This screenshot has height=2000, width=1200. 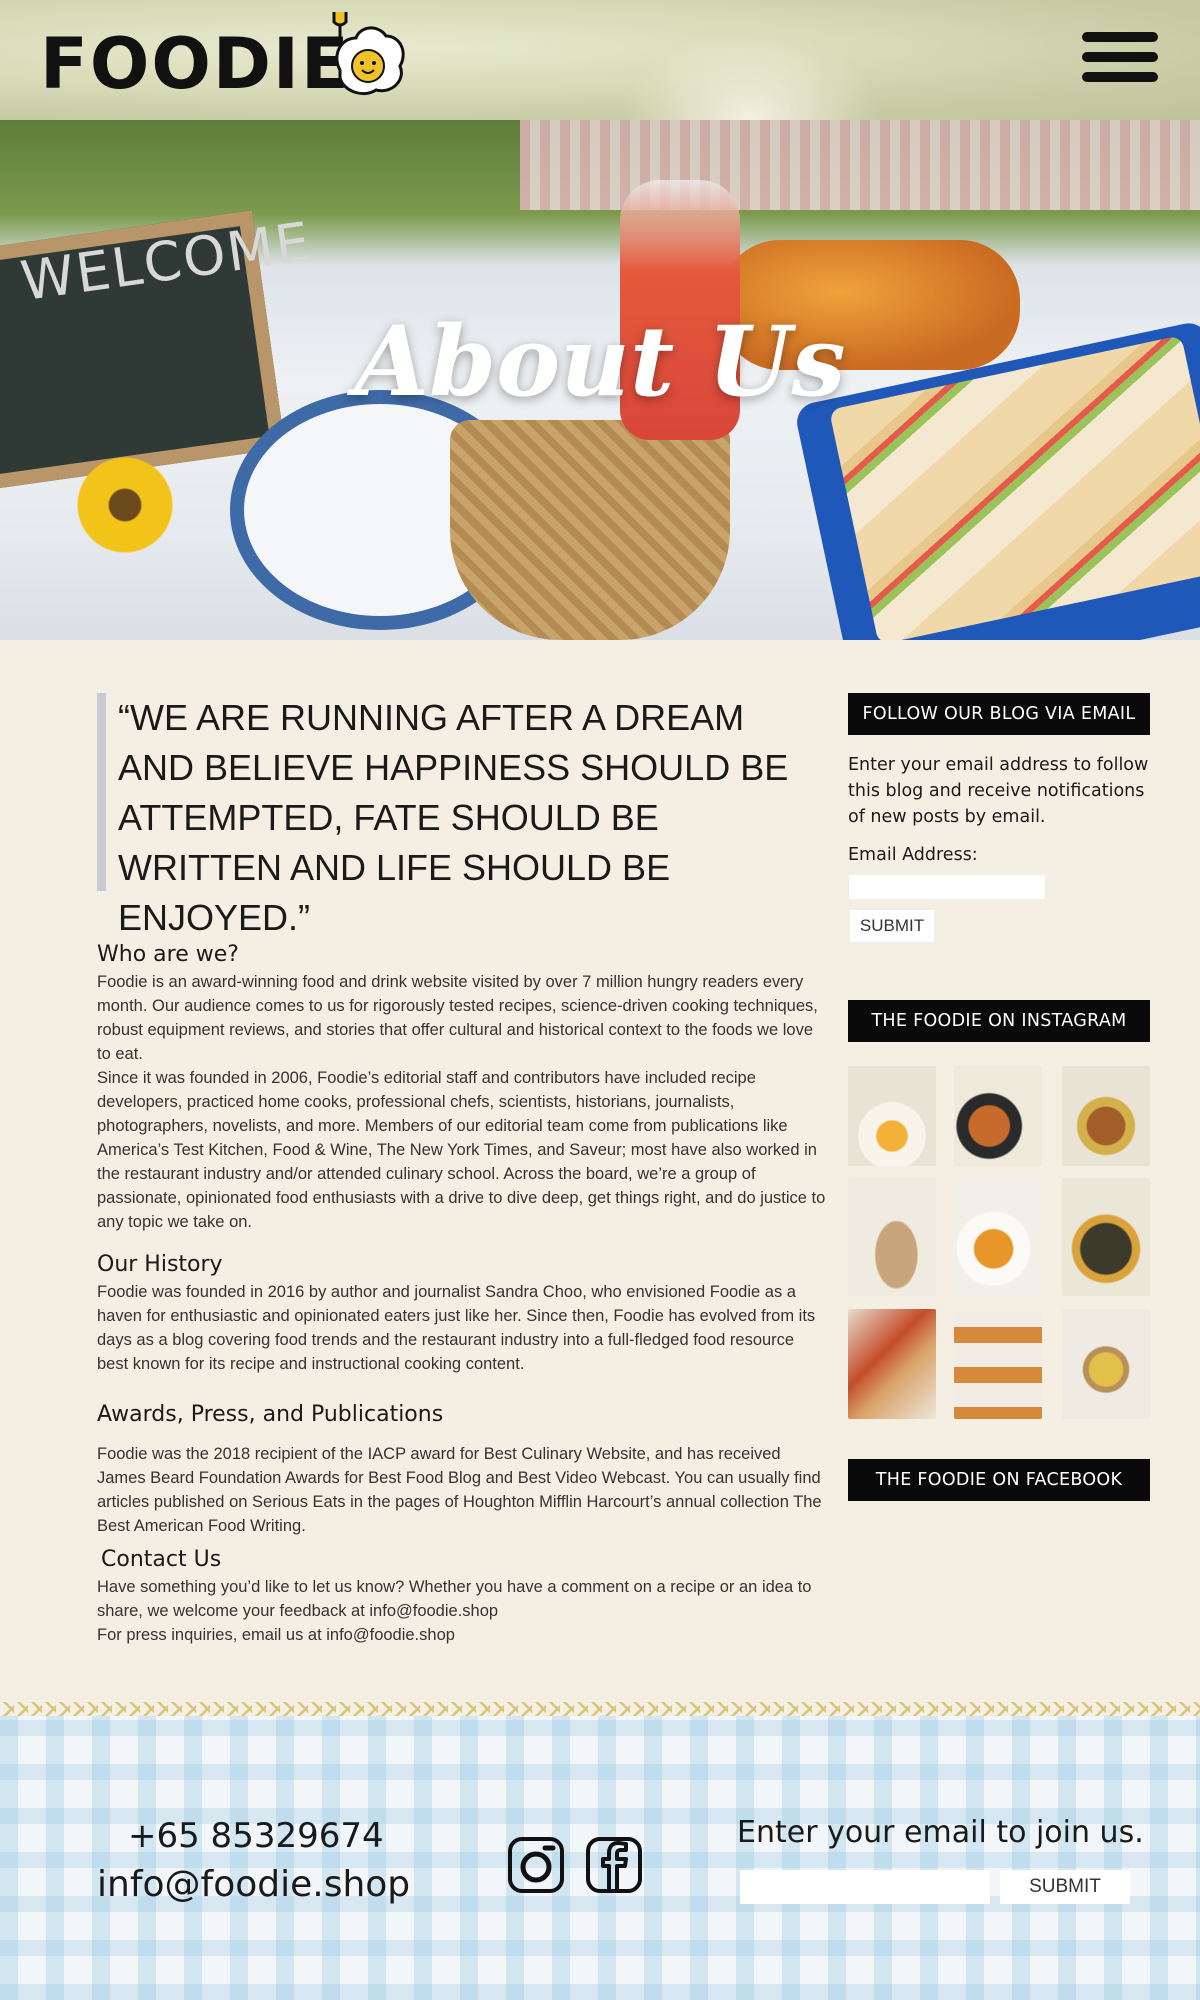 What do you see at coordinates (125, 505) in the screenshot?
I see `hero-sunflower` at bounding box center [125, 505].